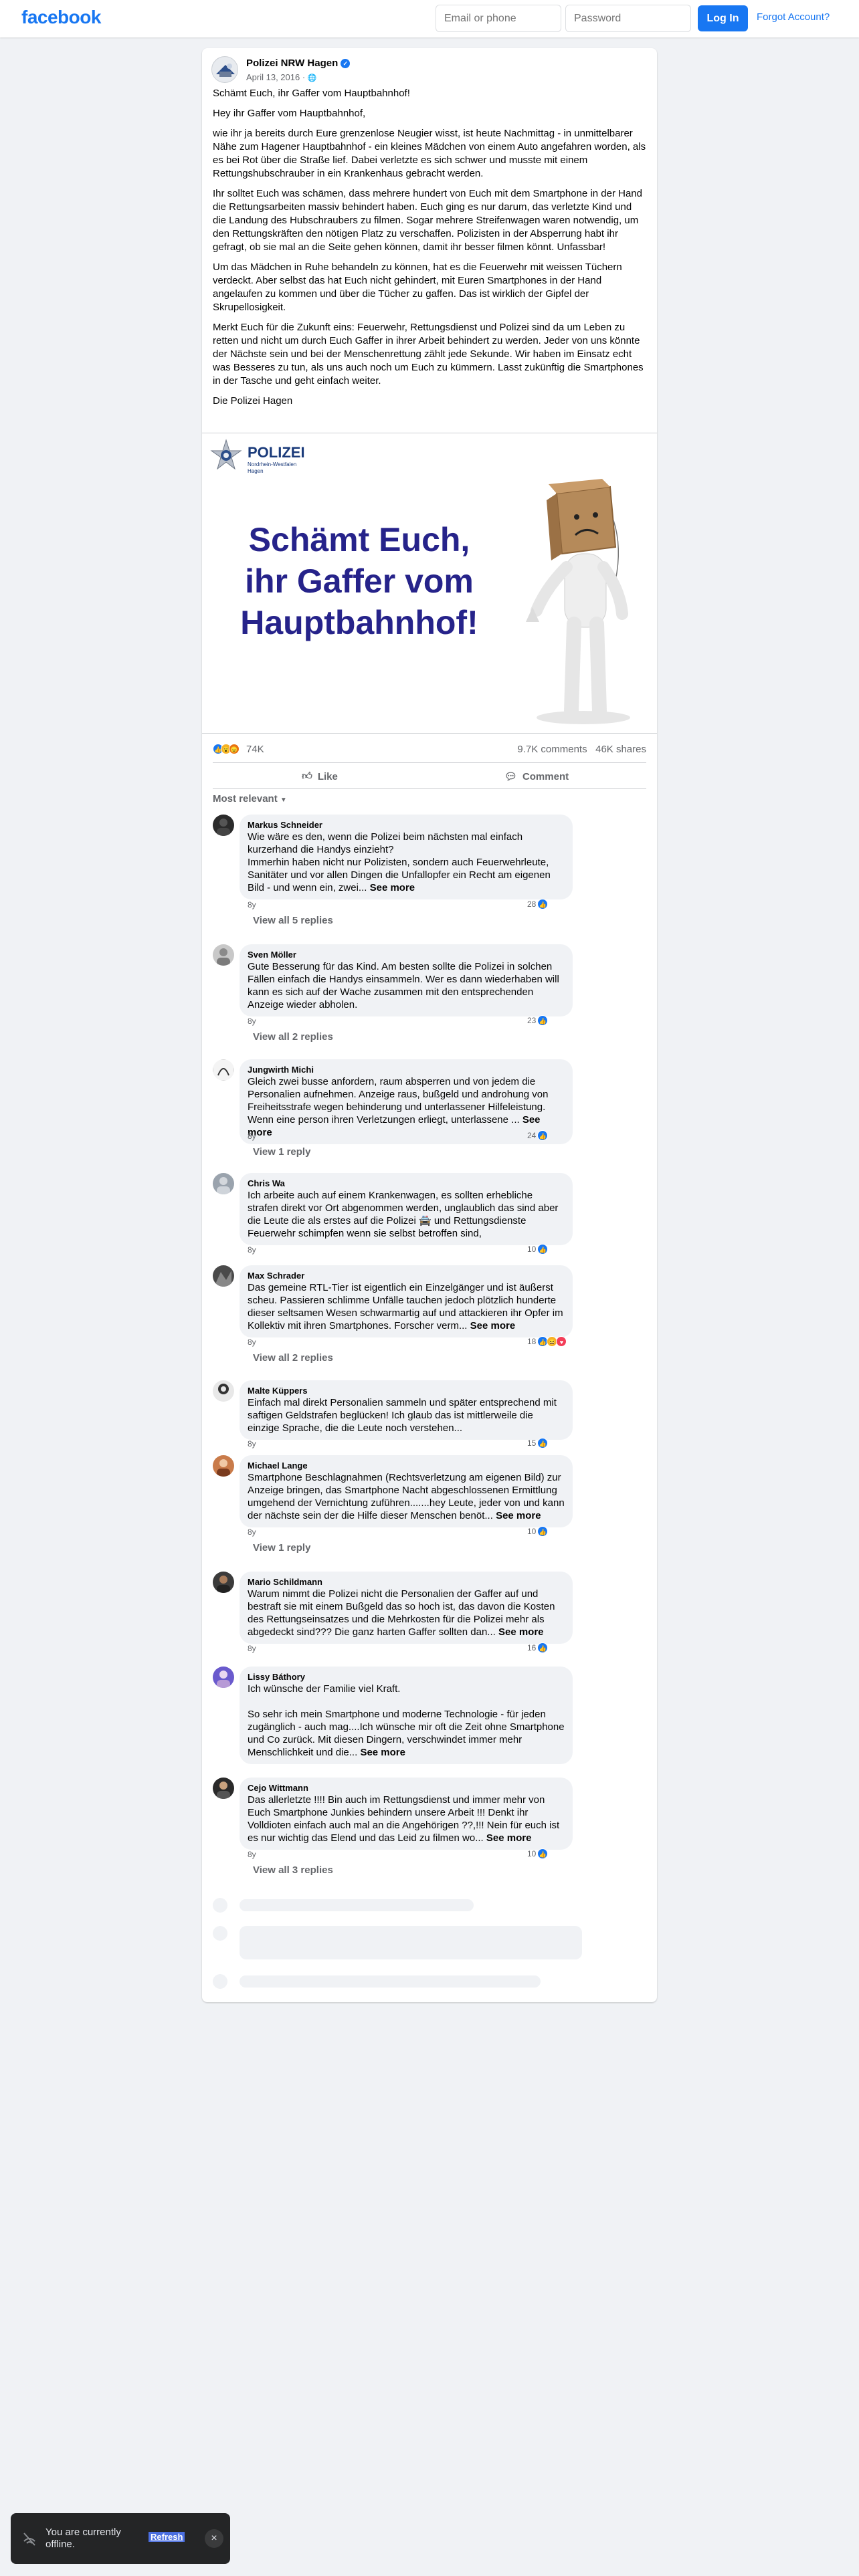 The image size is (859, 2576). Describe the element at coordinates (538, 1020) in the screenshot. I see `comment-reactions: 23 👍` at that location.